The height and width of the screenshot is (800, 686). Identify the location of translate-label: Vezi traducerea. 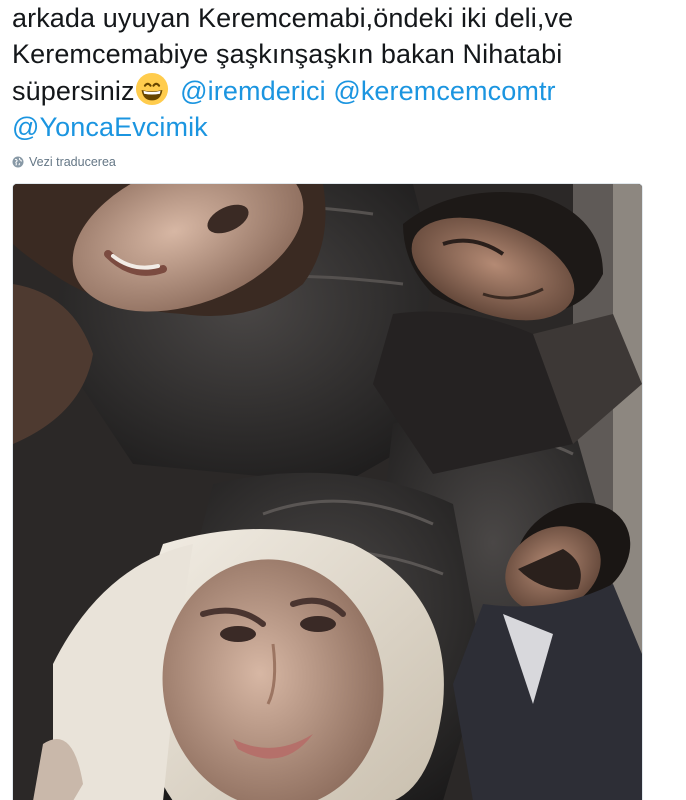
(72, 162).